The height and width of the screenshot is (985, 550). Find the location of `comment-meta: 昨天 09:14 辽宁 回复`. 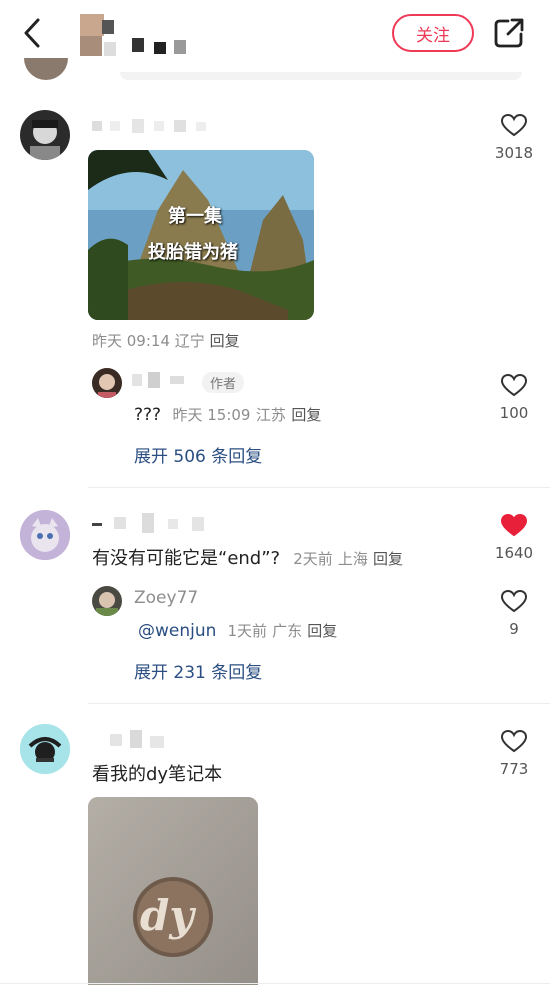

comment-meta: 昨天 09:14 辽宁 回复 is located at coordinates (166, 340).